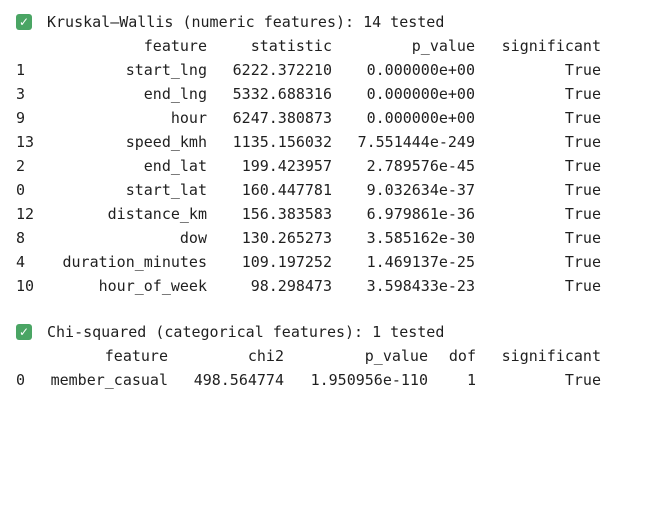  Describe the element at coordinates (322, 356) in the screenshot. I see `chi-header-row: feature chi2 p_value dof significant` at that location.